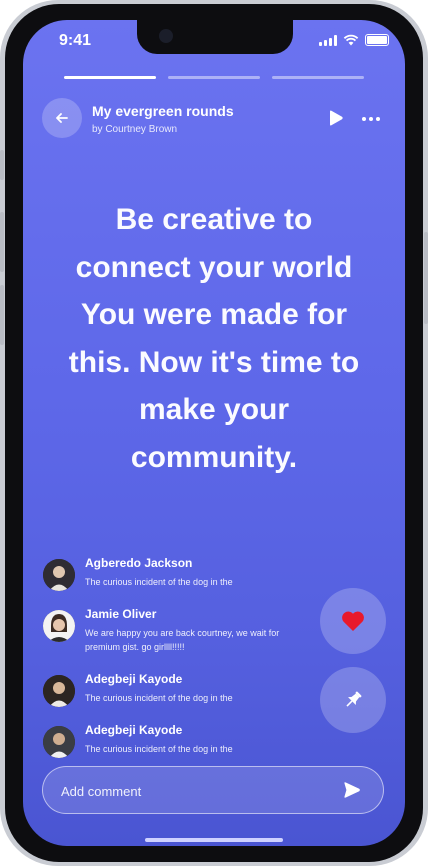 The width and height of the screenshot is (428, 866). I want to click on send-icon, so click(352, 790).